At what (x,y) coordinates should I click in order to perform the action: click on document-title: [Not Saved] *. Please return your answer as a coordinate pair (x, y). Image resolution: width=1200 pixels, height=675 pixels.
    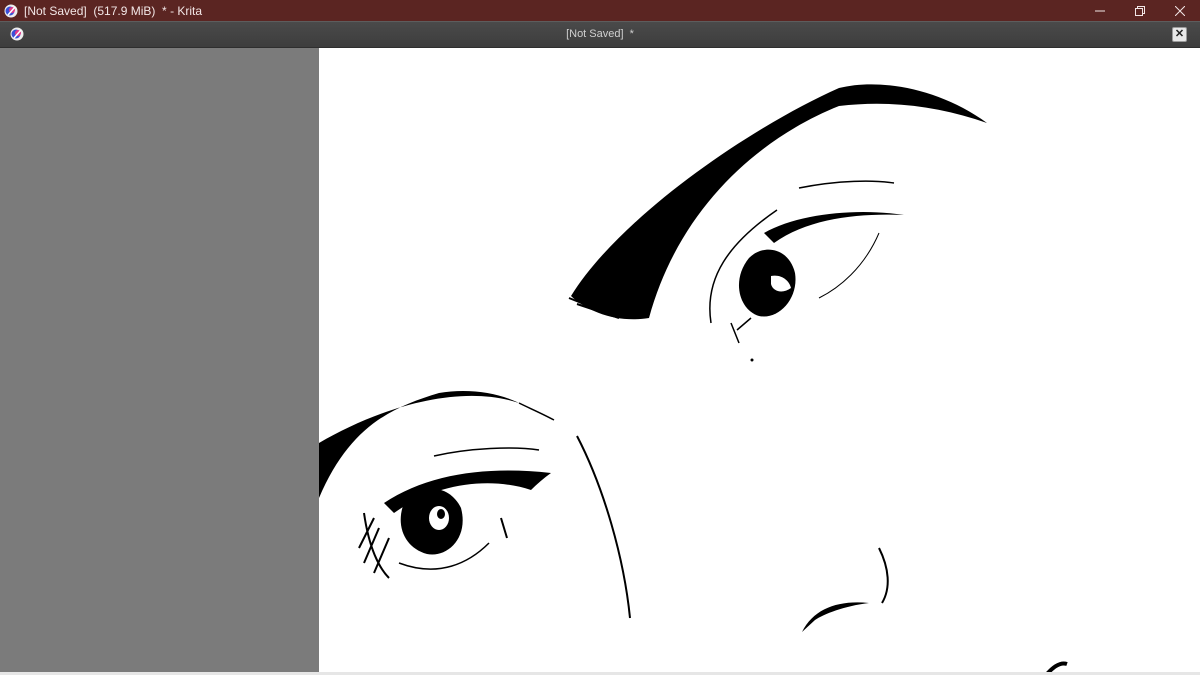
    Looking at the image, I should click on (600, 34).